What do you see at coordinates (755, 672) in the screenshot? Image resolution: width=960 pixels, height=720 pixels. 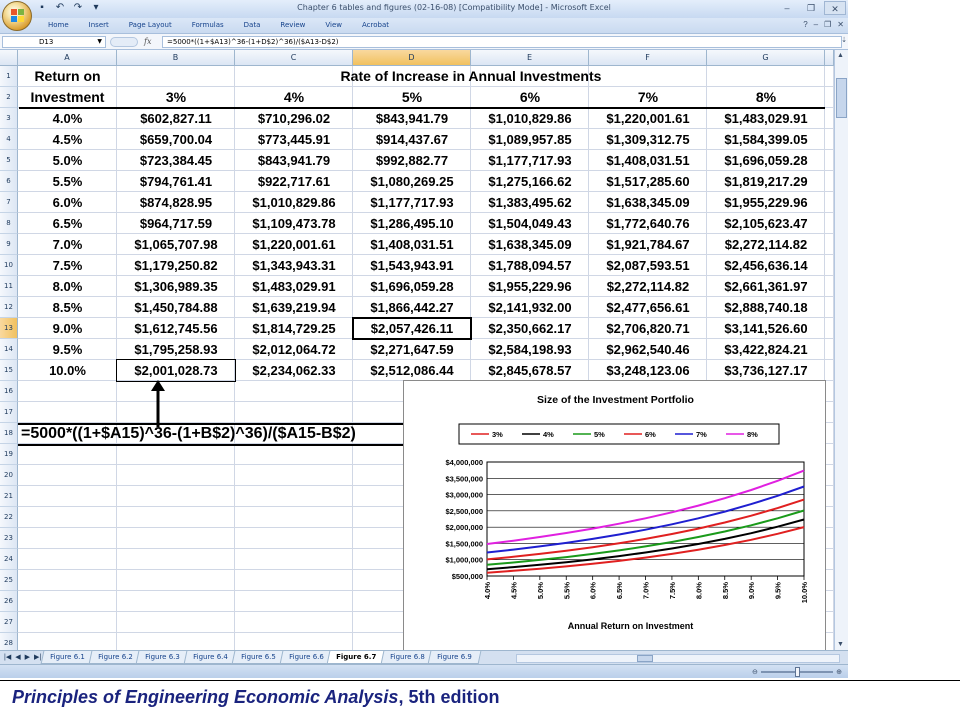 I see `zoom-out-icon: ⊖` at bounding box center [755, 672].